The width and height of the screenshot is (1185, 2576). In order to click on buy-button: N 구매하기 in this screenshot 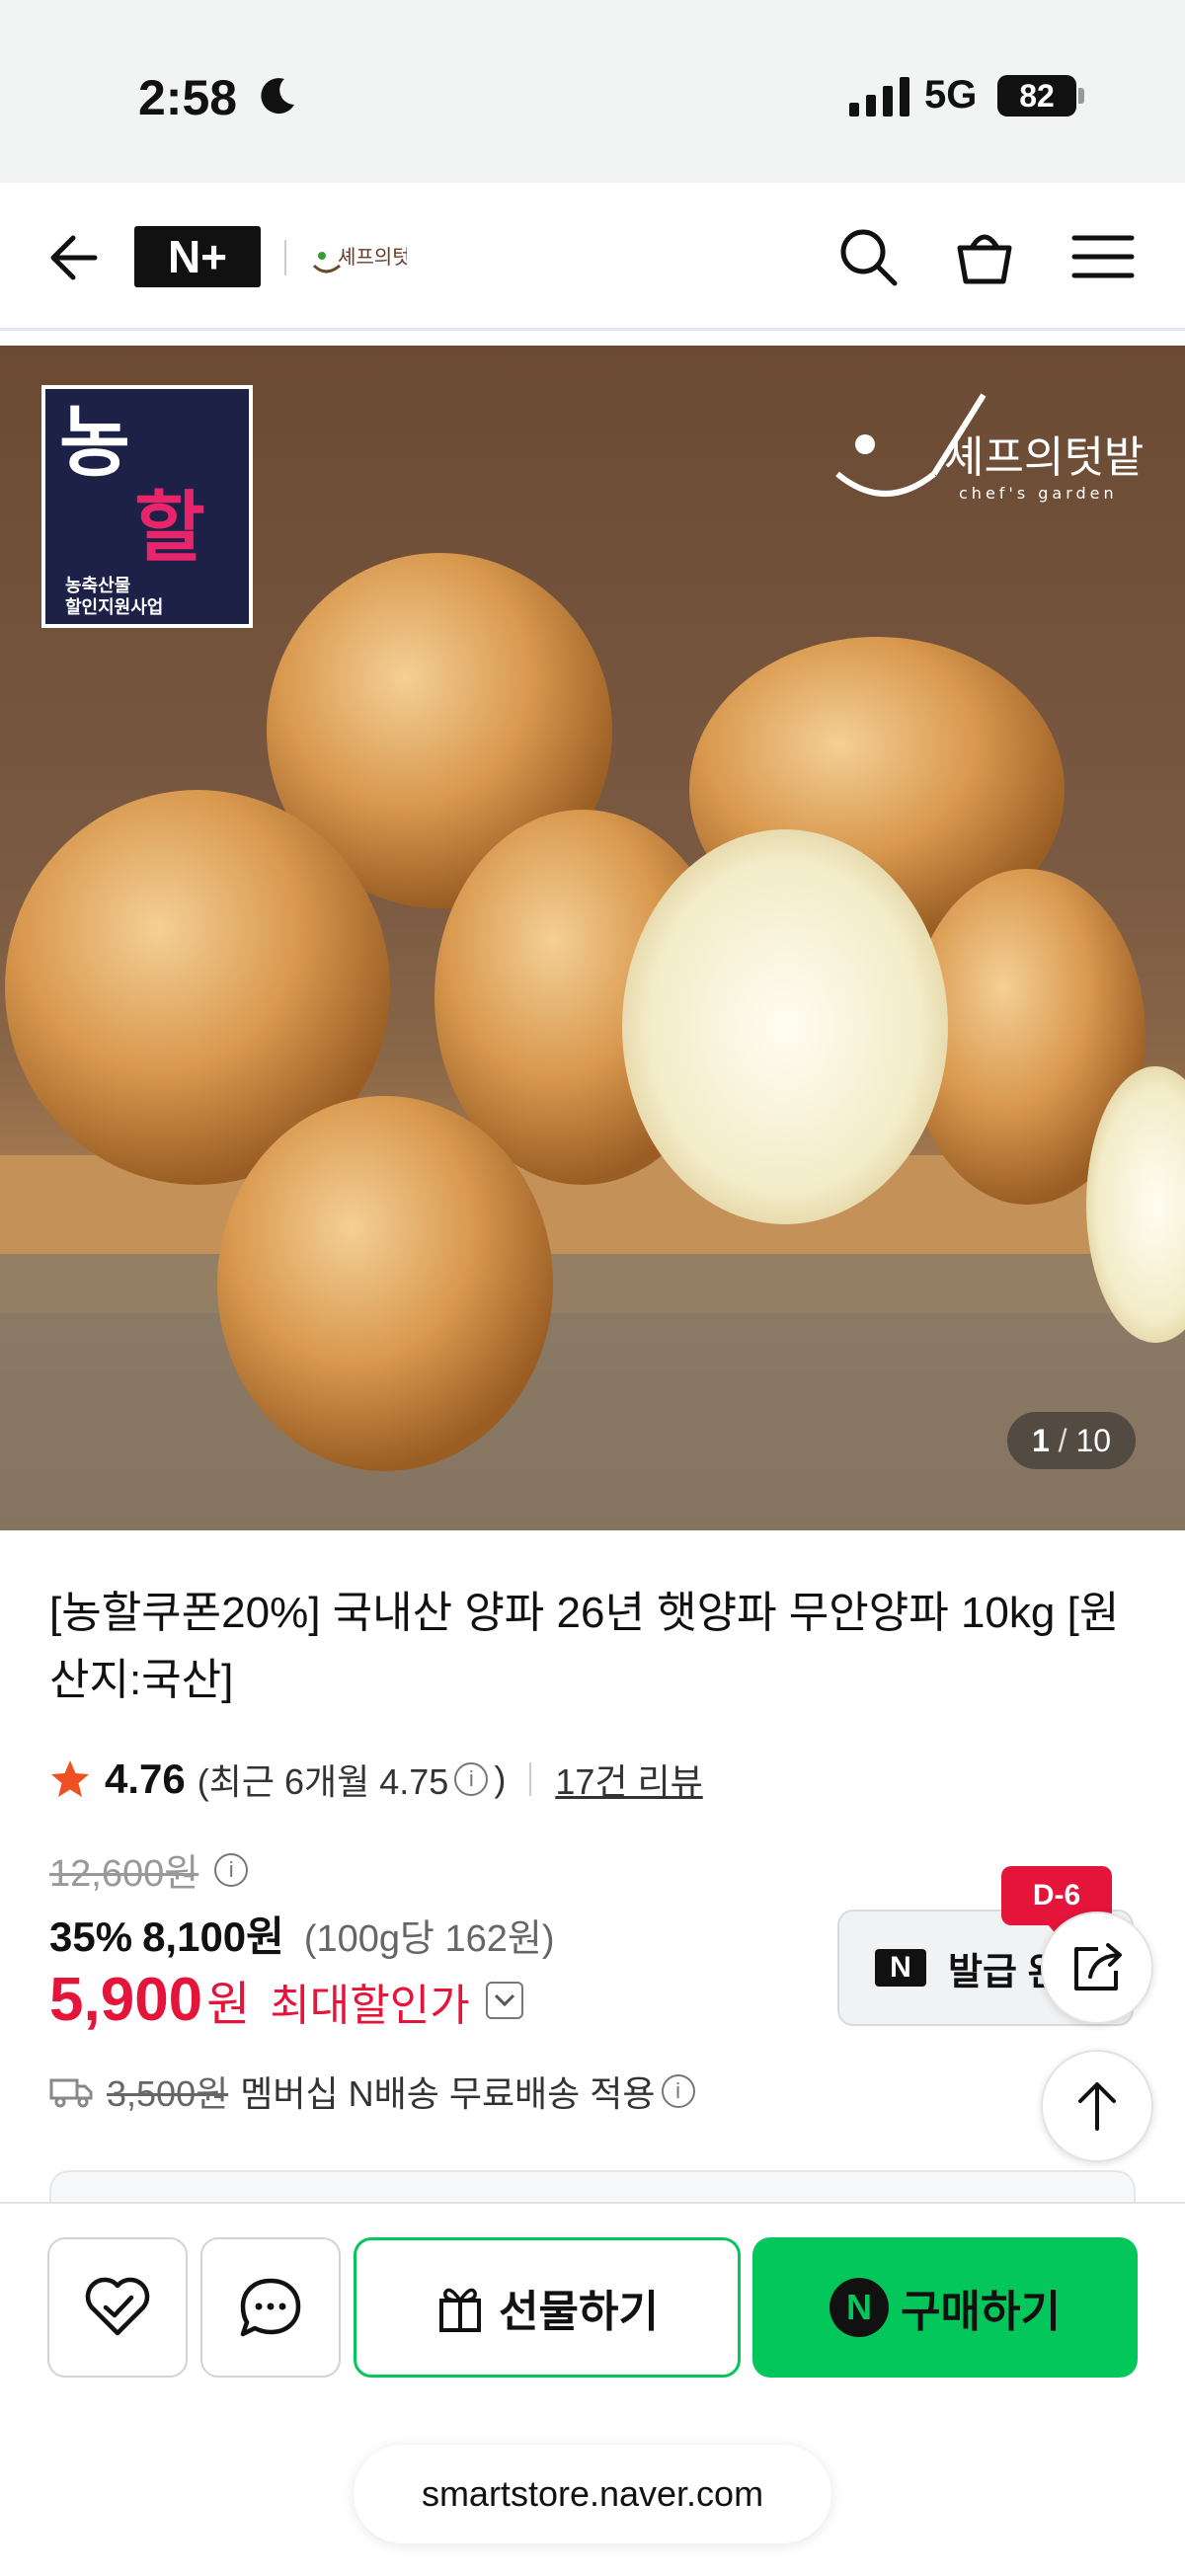, I will do `click(945, 2307)`.